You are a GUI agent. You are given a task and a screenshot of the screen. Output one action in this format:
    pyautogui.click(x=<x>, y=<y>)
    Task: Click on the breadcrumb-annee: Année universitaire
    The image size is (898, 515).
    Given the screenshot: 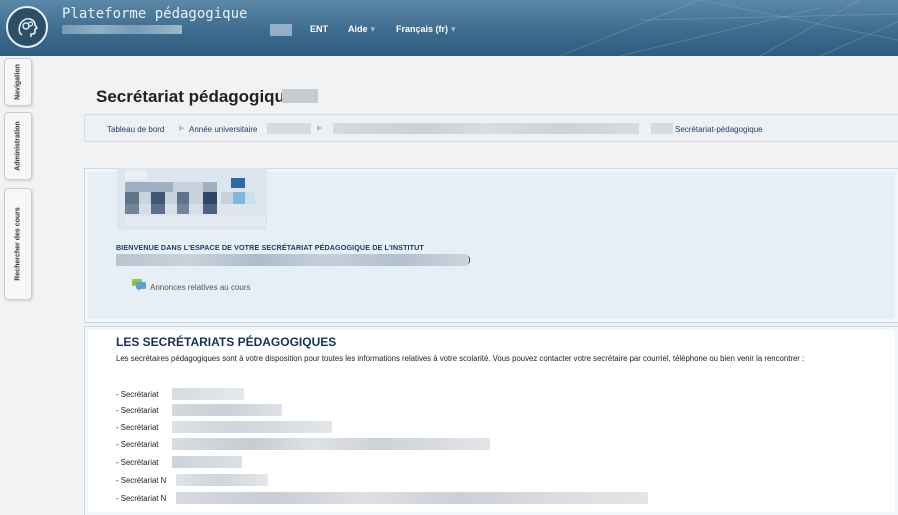 What is the action you would take?
    pyautogui.click(x=223, y=129)
    